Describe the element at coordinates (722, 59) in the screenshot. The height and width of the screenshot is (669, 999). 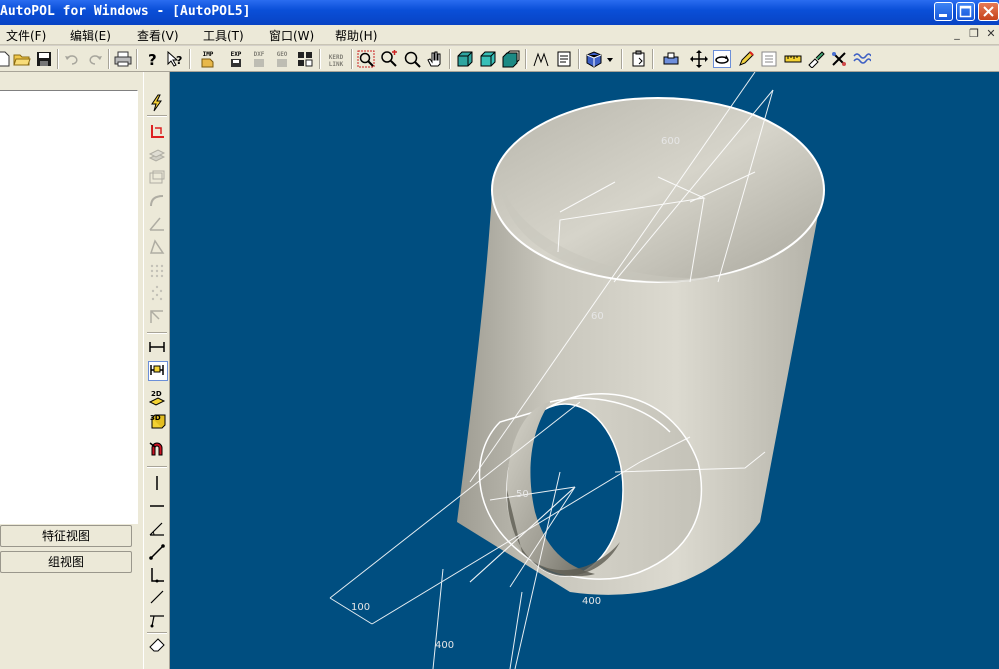
I see `rotate-view-icon` at that location.